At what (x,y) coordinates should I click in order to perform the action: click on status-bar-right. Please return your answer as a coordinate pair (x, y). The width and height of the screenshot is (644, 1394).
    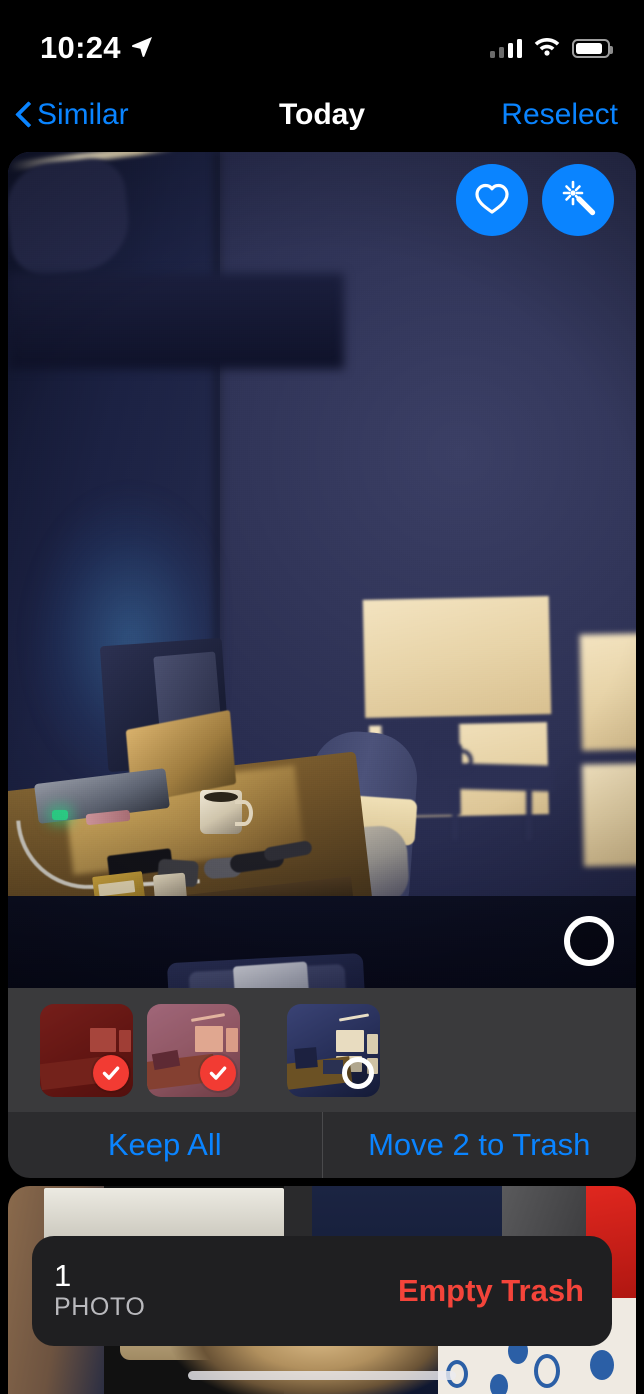
    Looking at the image, I should click on (551, 48).